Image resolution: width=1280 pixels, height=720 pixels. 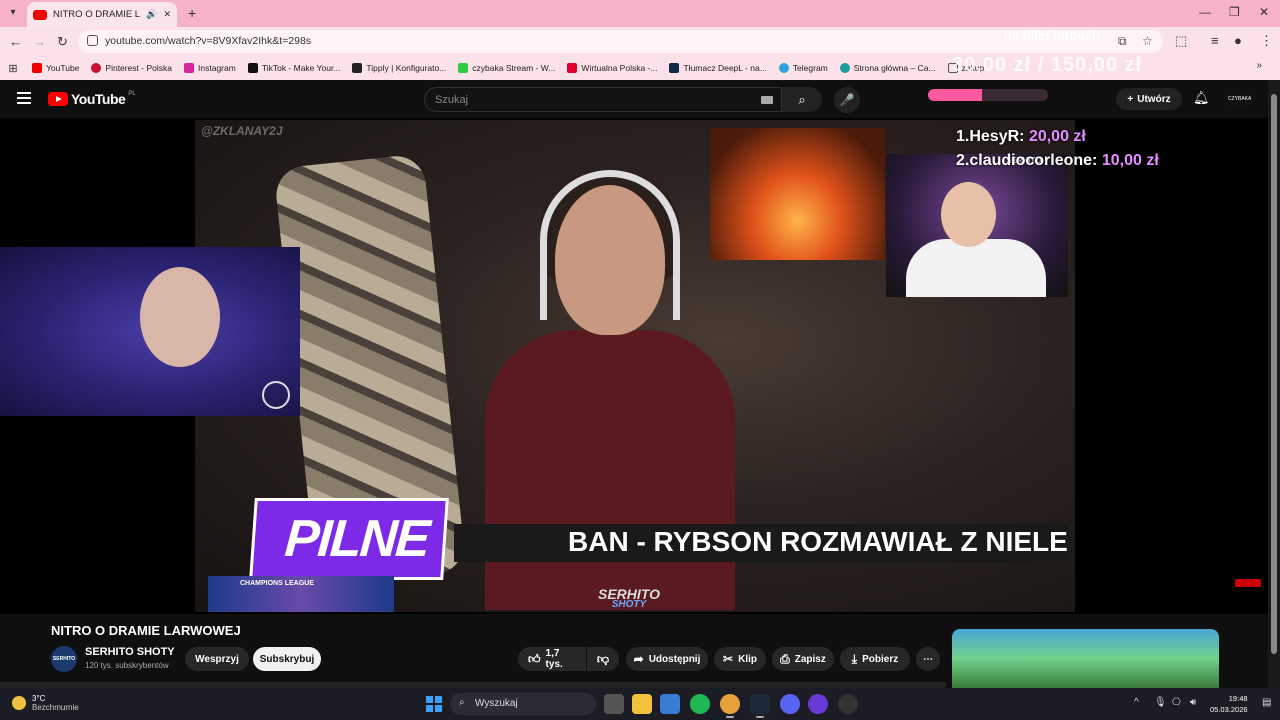 I want to click on bookmark-telegram: Telegram, so click(x=803, y=68).